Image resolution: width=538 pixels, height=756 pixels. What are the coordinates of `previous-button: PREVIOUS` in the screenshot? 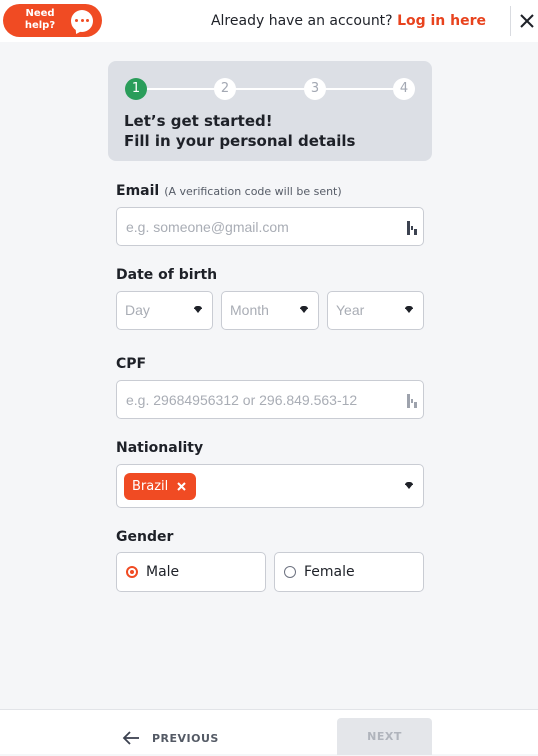 It's located at (170, 738).